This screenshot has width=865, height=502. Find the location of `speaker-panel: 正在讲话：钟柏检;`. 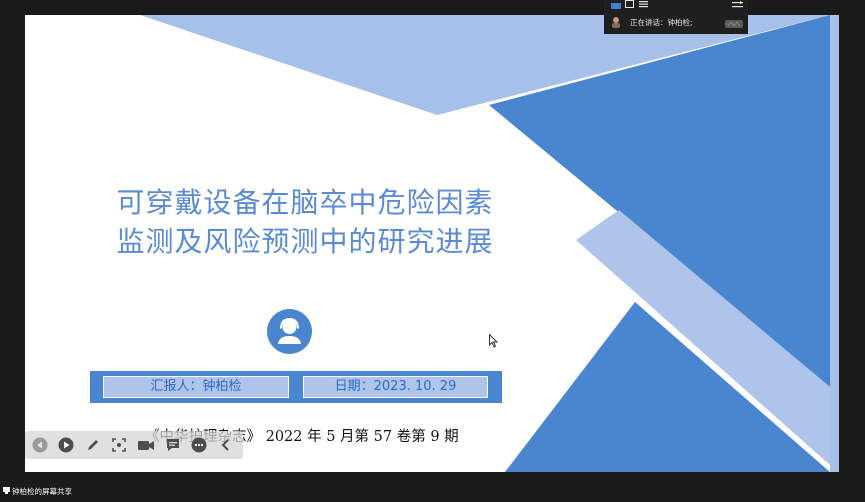

speaker-panel: 正在讲话：钟柏检; is located at coordinates (676, 17).